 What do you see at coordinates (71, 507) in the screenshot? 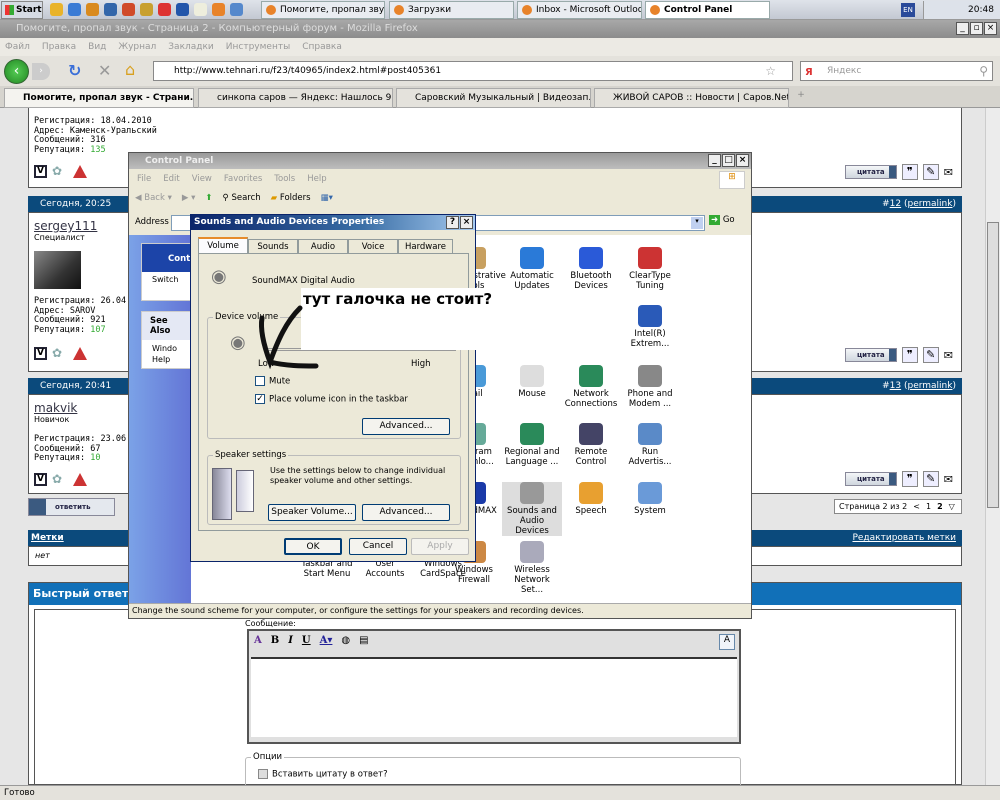
I see `reply-button: ответить` at bounding box center [71, 507].